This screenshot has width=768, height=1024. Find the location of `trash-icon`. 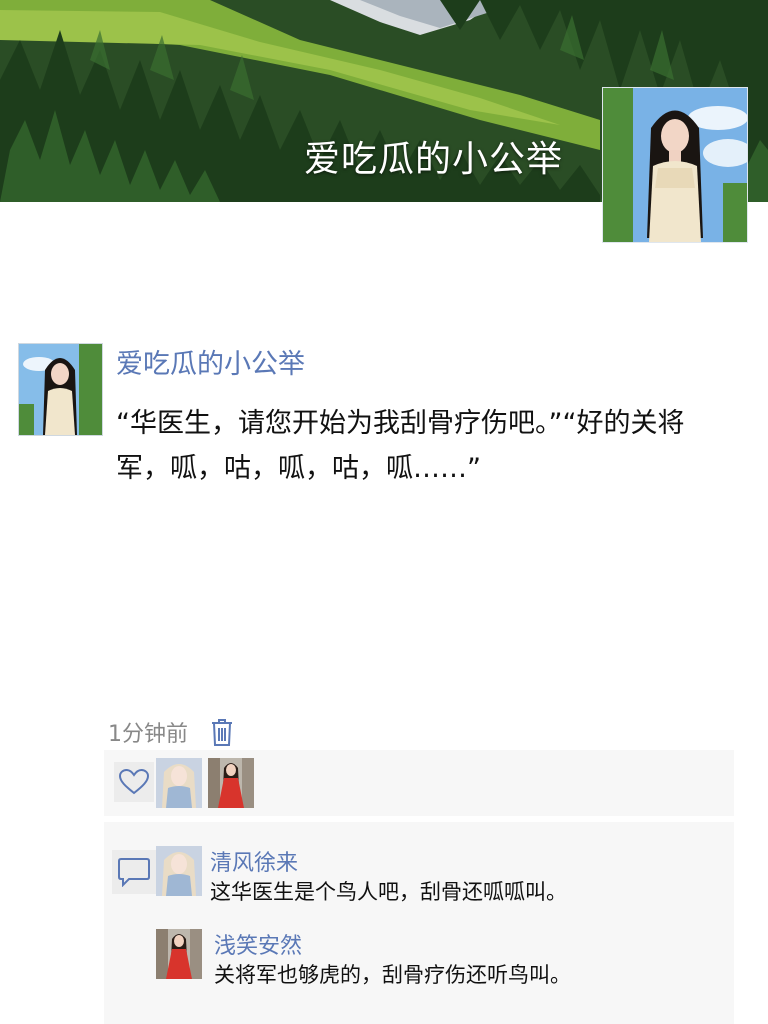

trash-icon is located at coordinates (222, 732).